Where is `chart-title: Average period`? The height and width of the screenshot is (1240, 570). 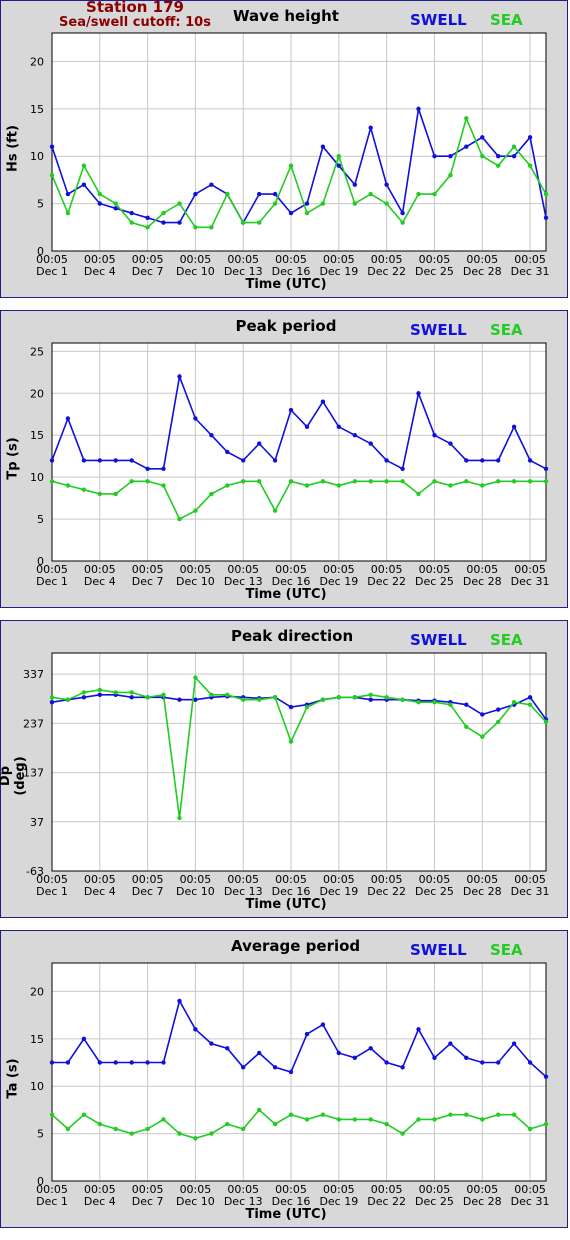 chart-title: Average period is located at coordinates (296, 946).